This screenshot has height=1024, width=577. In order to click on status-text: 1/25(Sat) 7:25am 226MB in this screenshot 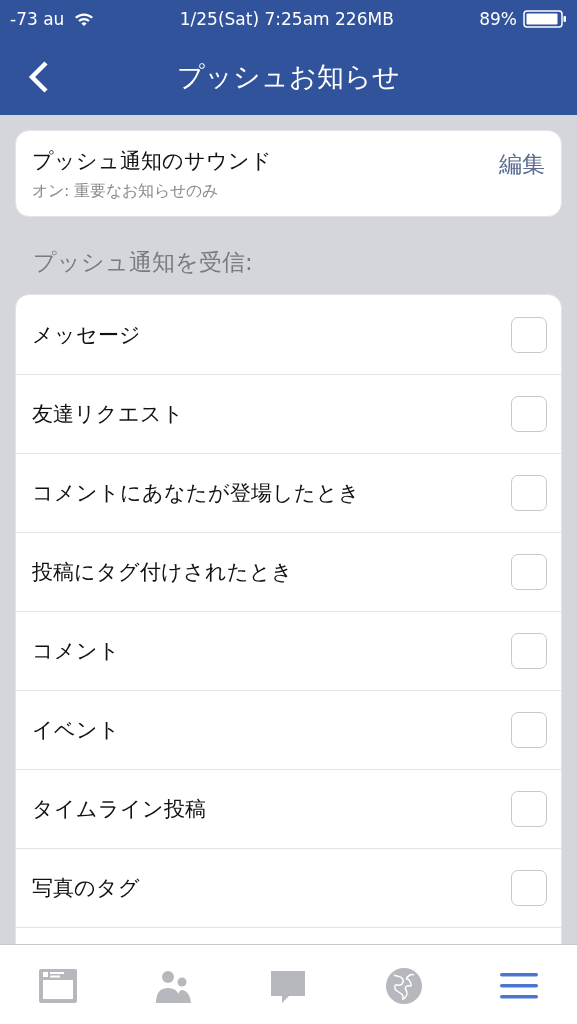, I will do `click(286, 19)`.